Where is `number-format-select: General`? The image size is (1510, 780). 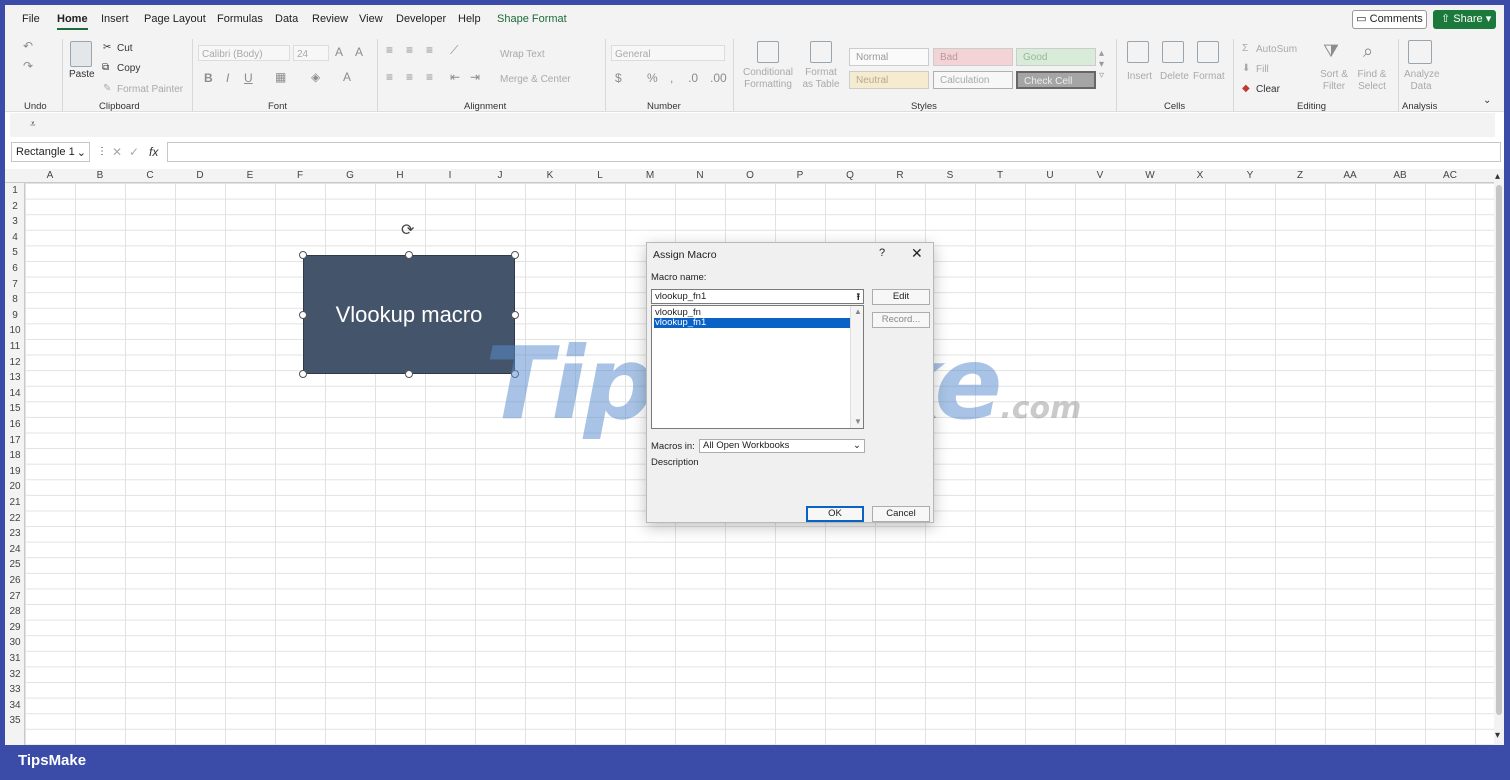 number-format-select: General is located at coordinates (668, 53).